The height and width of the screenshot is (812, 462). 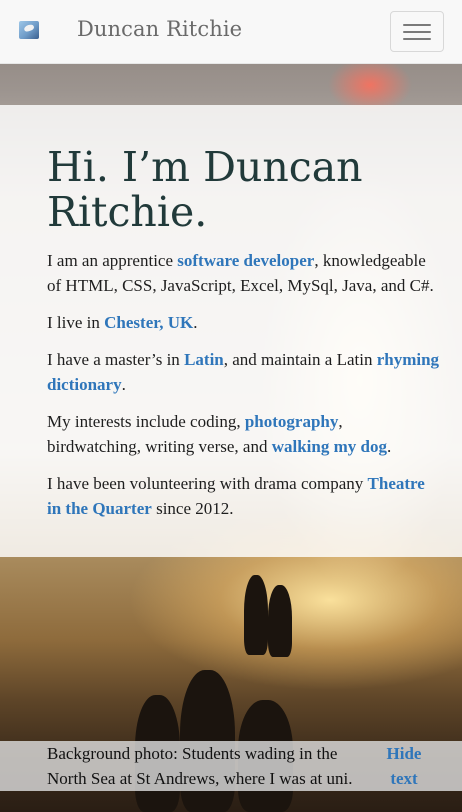 What do you see at coordinates (192, 508) in the screenshot?
I see `volunteer-text: since 2012.` at bounding box center [192, 508].